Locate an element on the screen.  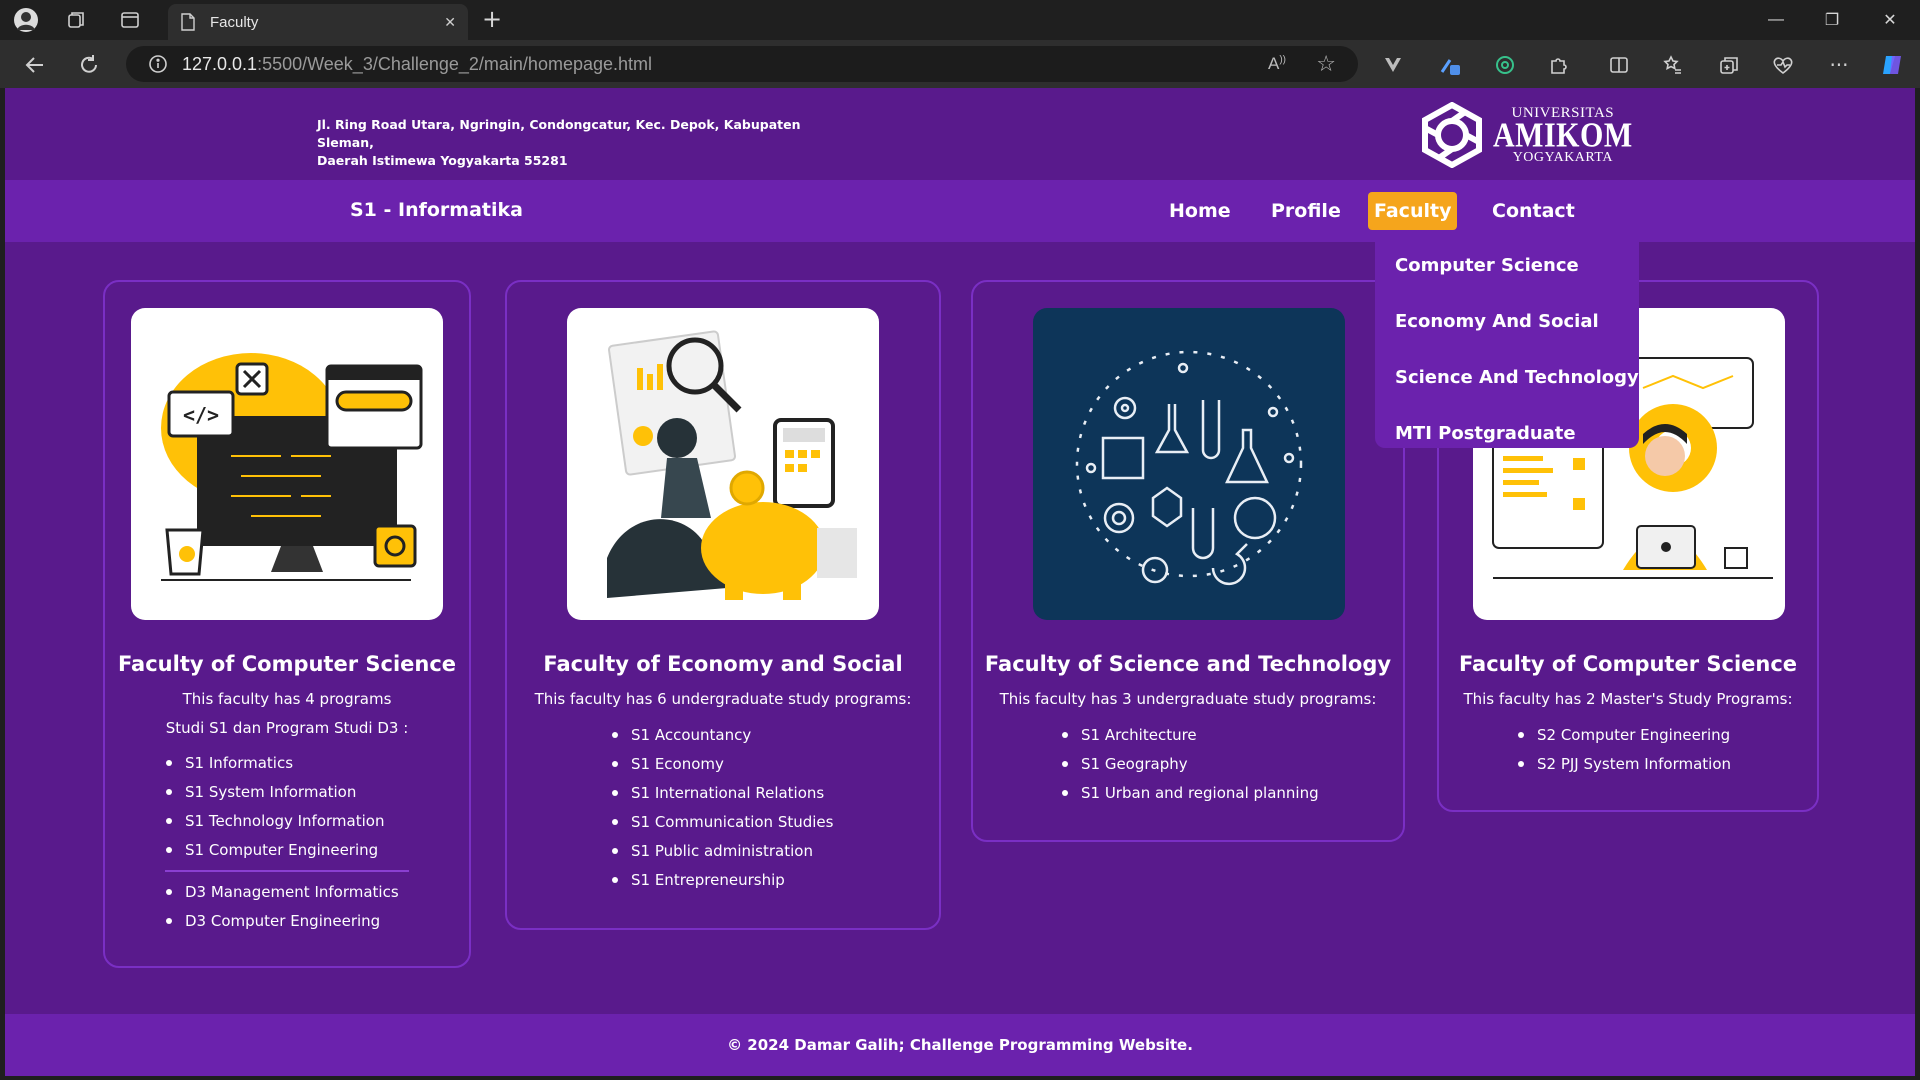
list-item: S1 Accountancy is located at coordinates (721, 739).